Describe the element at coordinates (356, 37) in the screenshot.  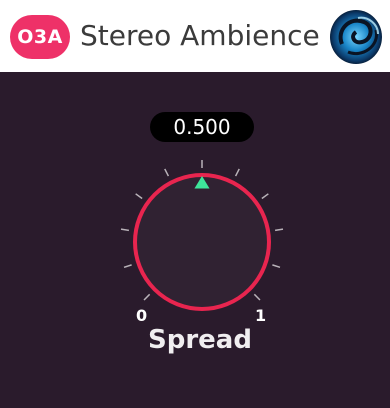
I see `swirl-logo-icon` at that location.